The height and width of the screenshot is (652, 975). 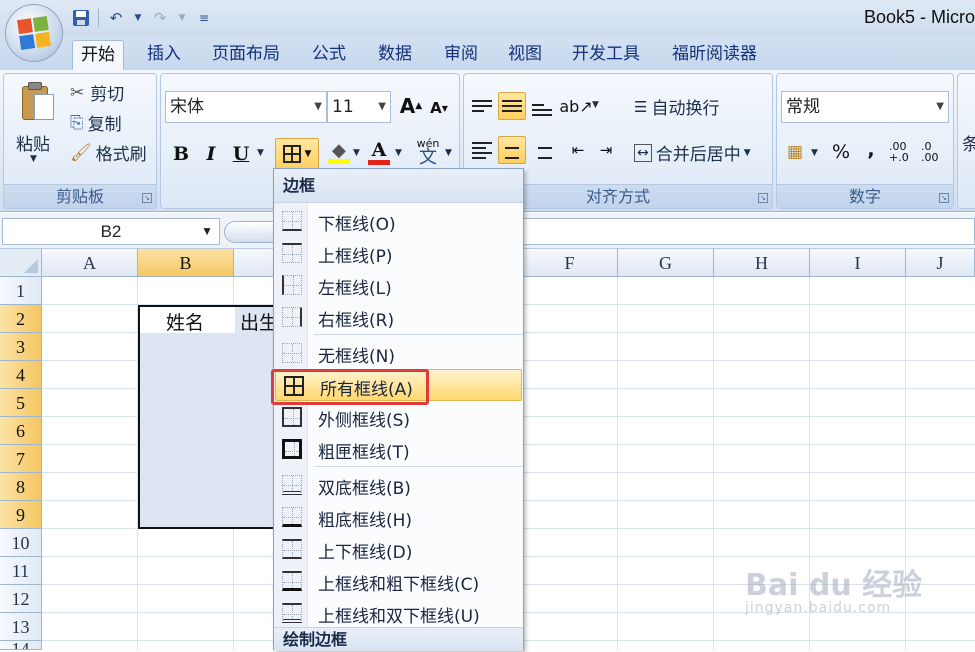 What do you see at coordinates (676, 107) in the screenshot?
I see `wrap-text-button: ☰ 自动换行` at bounding box center [676, 107].